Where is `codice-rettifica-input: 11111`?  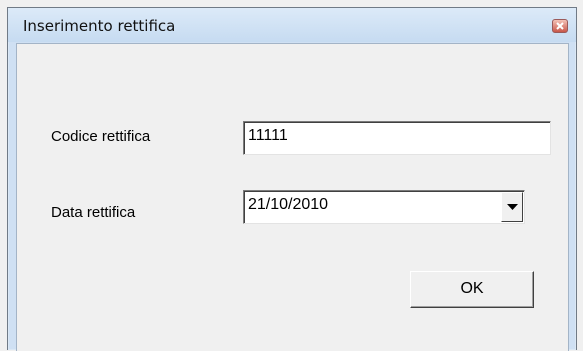 codice-rettifica-input: 11111 is located at coordinates (397, 138).